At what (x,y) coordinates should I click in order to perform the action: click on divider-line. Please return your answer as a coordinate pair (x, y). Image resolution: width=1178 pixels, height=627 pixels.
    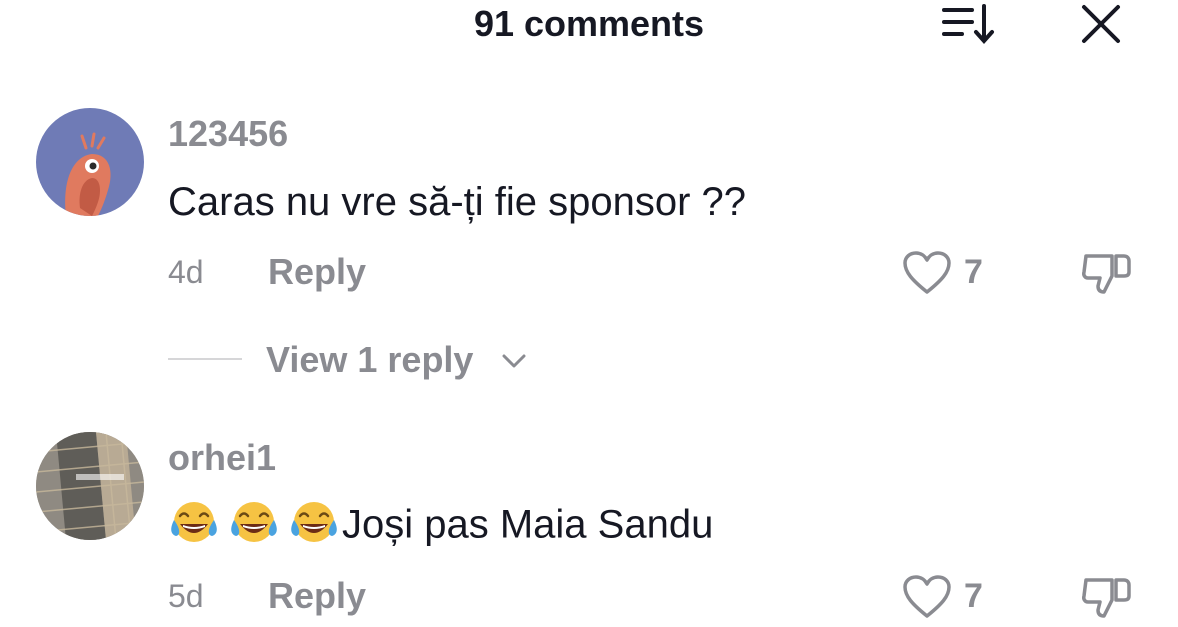
    Looking at the image, I should click on (205, 359).